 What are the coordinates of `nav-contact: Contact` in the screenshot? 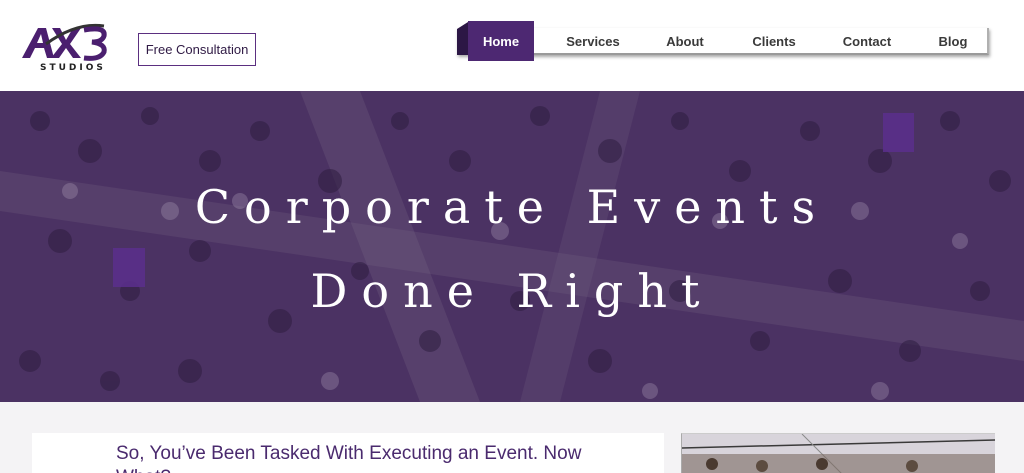 It's located at (867, 41).